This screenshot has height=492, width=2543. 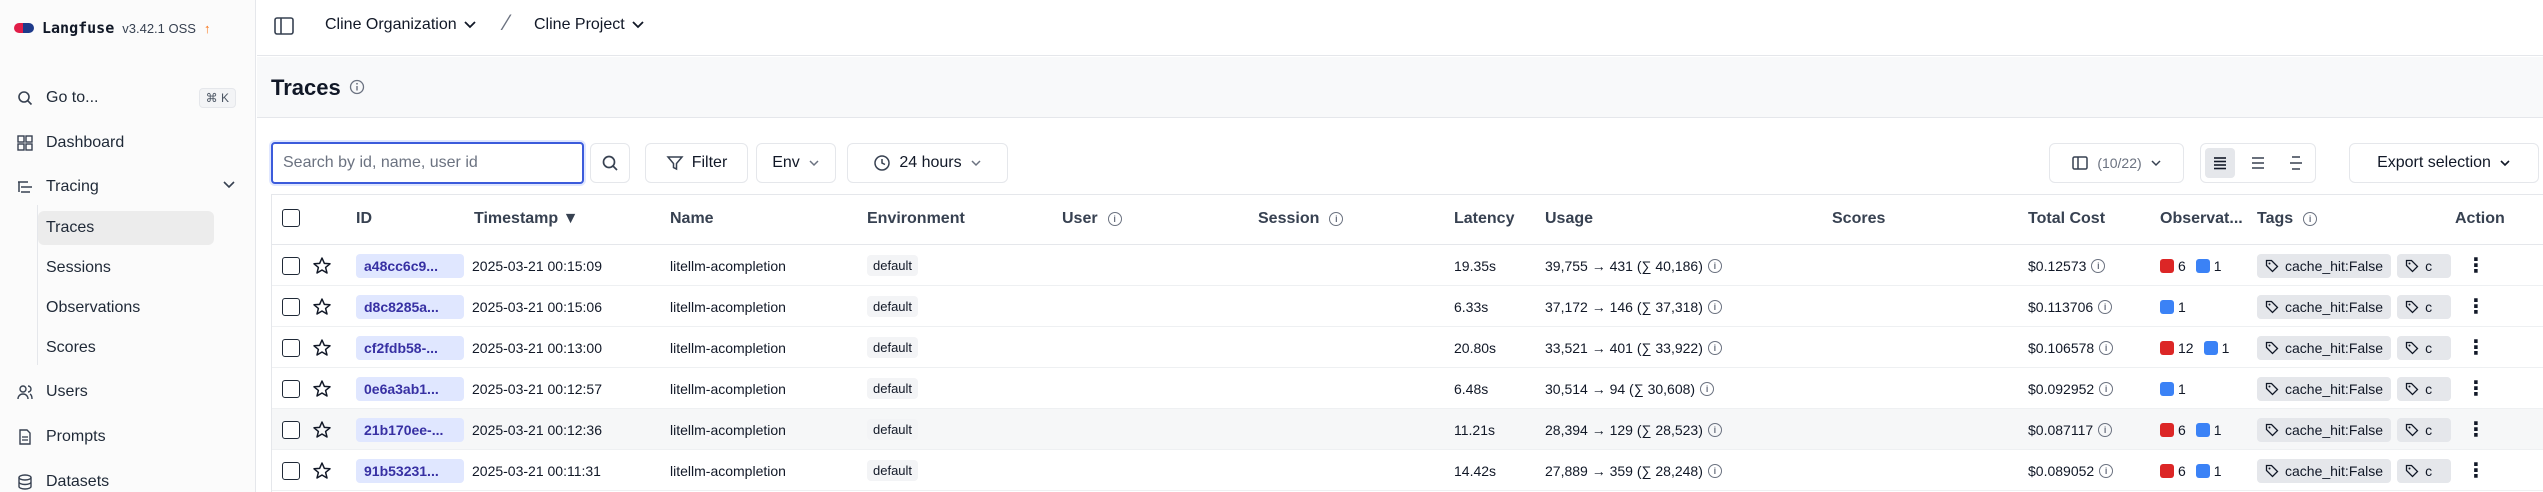 I want to click on org-selector: Cline Organization, so click(x=401, y=25).